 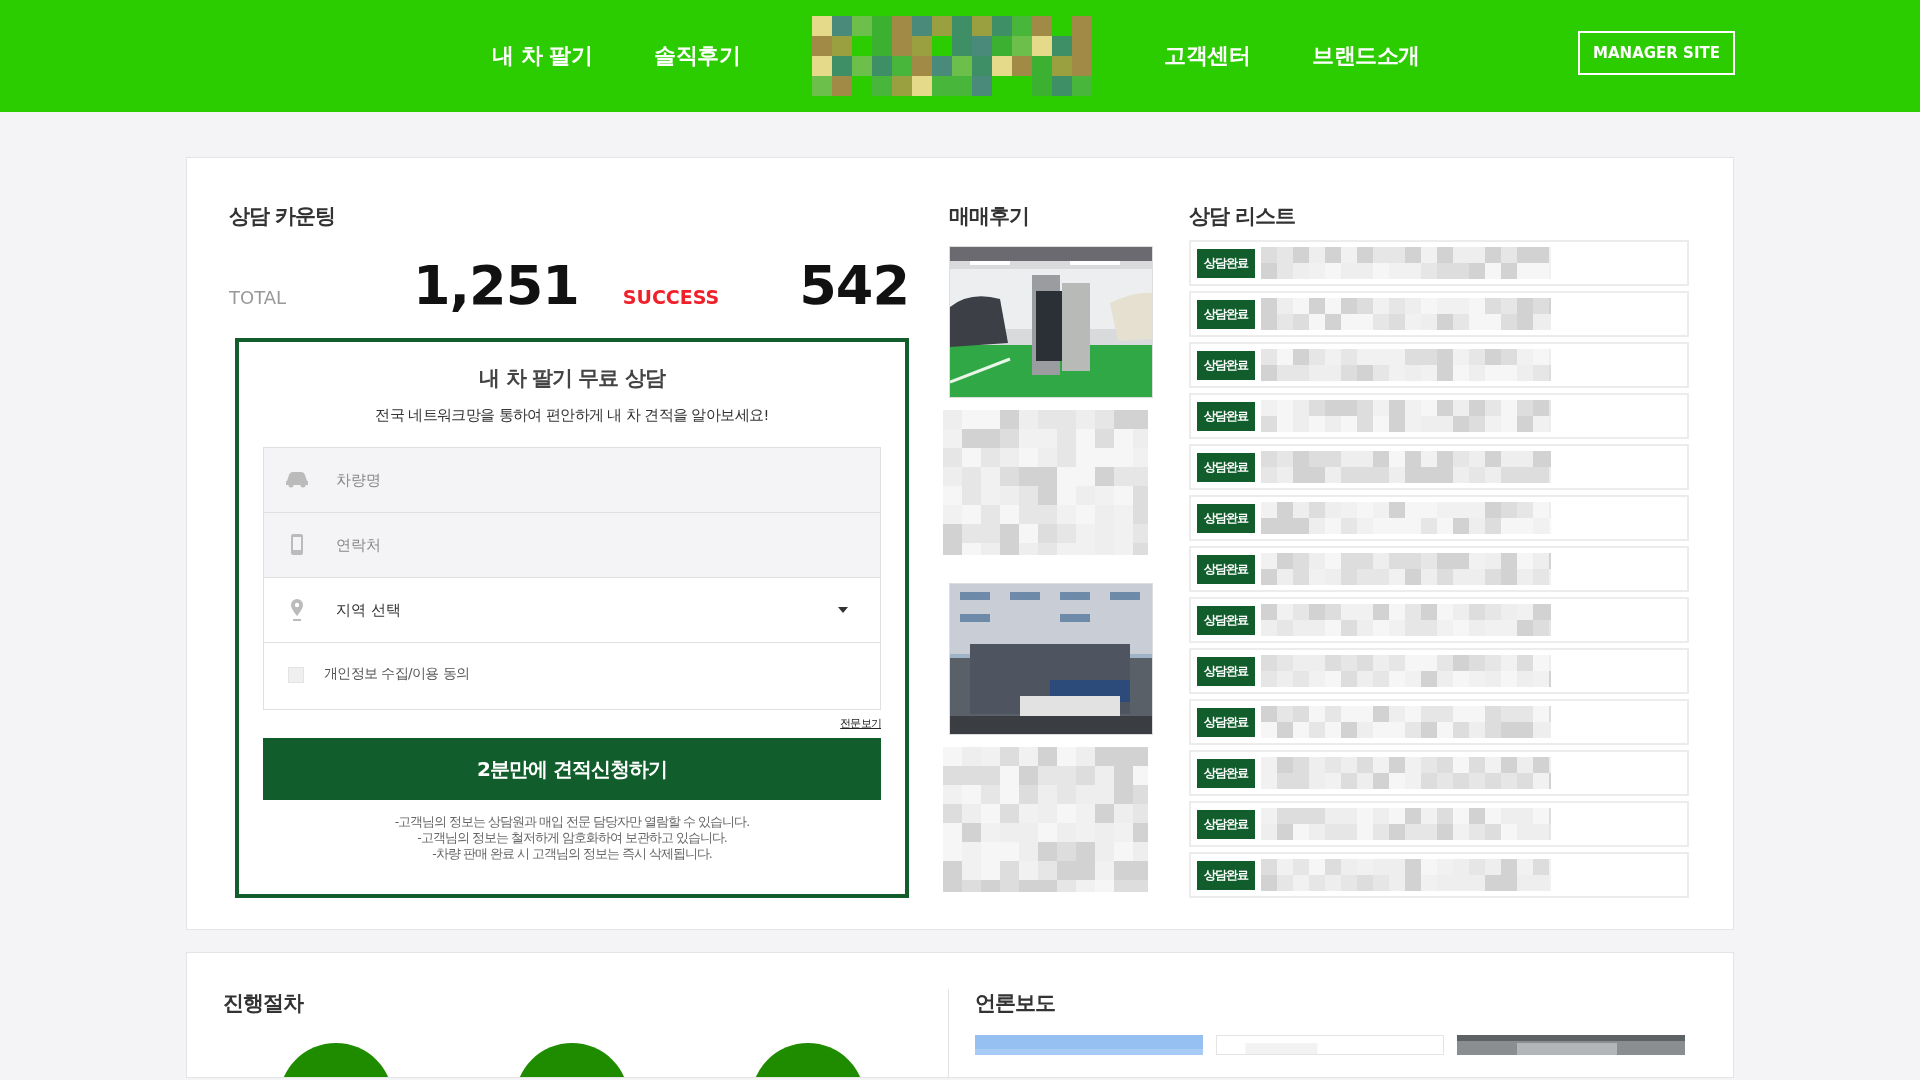 I want to click on notice-text: -고객님의 정보는 상담원과 매입 전문 담당자만 열람할 수 있습니다., so click(x=572, y=822).